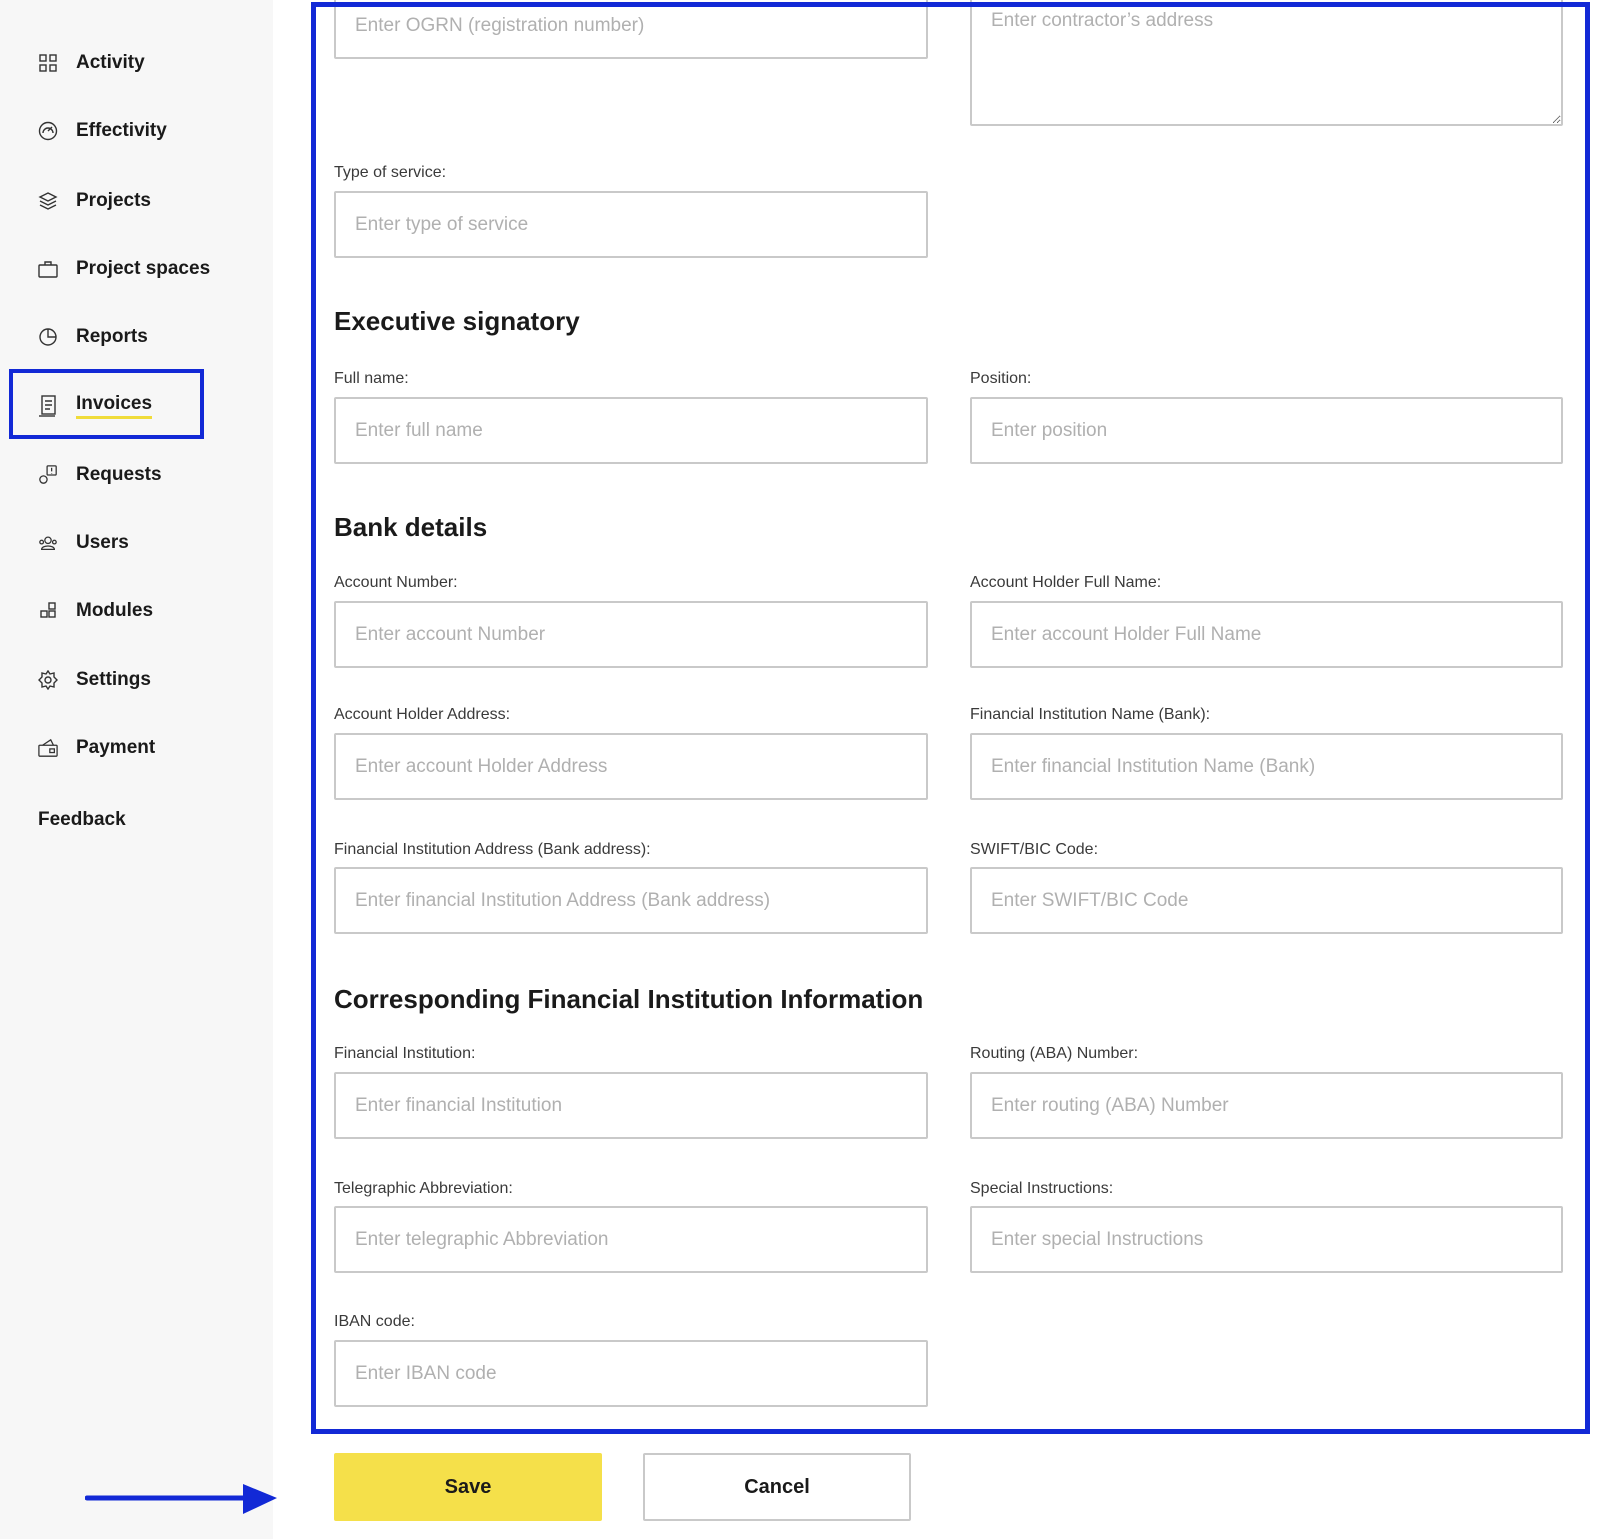 This screenshot has height=1539, width=1600. What do you see at coordinates (48, 131) in the screenshot?
I see `gauge-icon` at bounding box center [48, 131].